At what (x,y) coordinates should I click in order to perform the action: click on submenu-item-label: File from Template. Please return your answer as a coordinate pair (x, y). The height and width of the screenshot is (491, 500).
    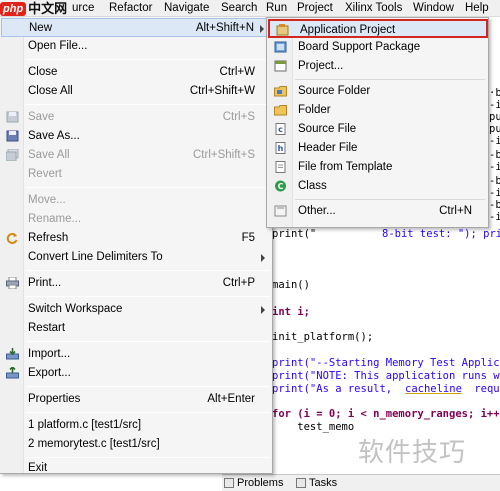
    Looking at the image, I should click on (345, 167).